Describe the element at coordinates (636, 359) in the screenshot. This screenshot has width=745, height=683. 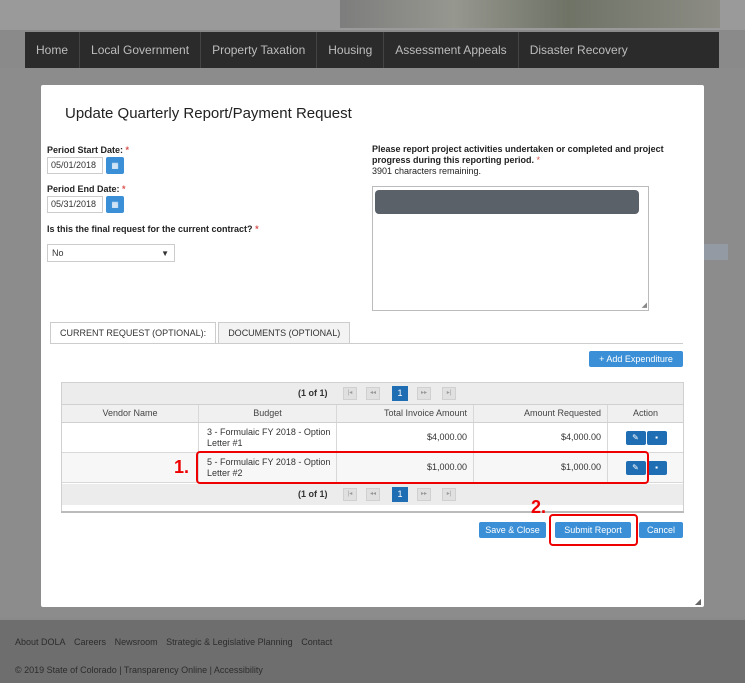
I see `add-expenditure-button: + Add Expenditure` at that location.